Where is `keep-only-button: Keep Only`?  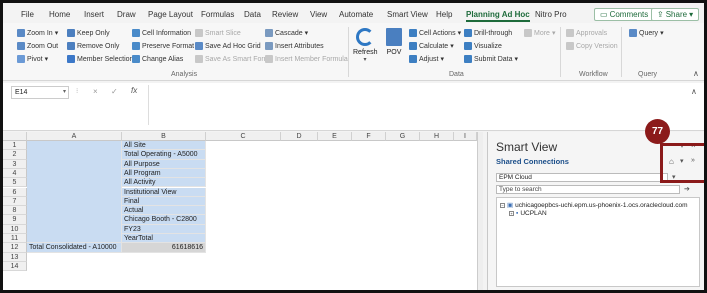
keep-only-button: Keep Only is located at coordinates (88, 33).